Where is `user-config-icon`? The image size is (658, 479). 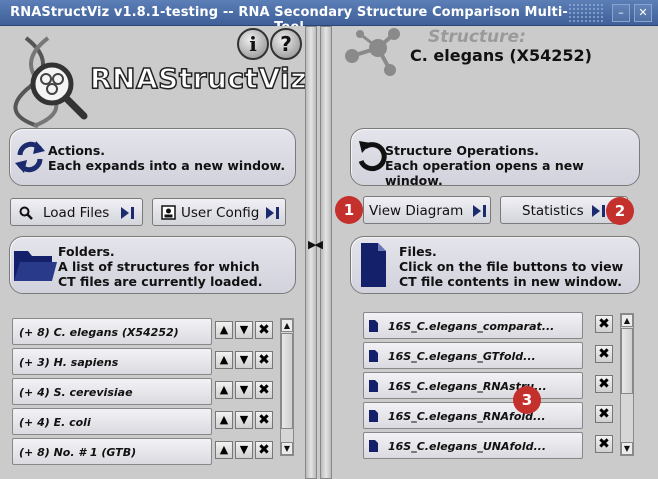 user-config-icon is located at coordinates (168, 212).